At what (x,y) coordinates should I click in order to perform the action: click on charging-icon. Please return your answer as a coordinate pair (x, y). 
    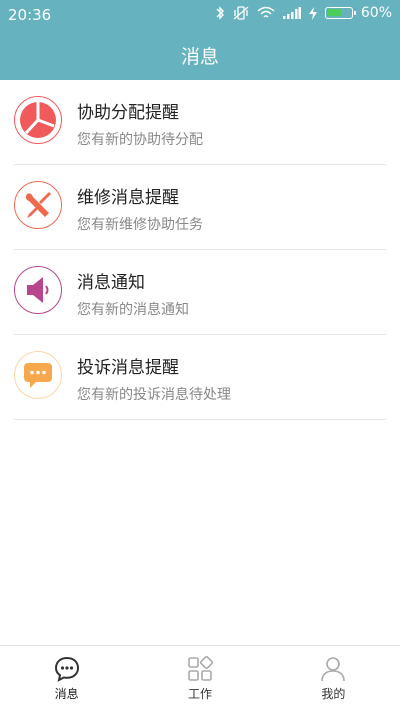
    Looking at the image, I should click on (312, 13).